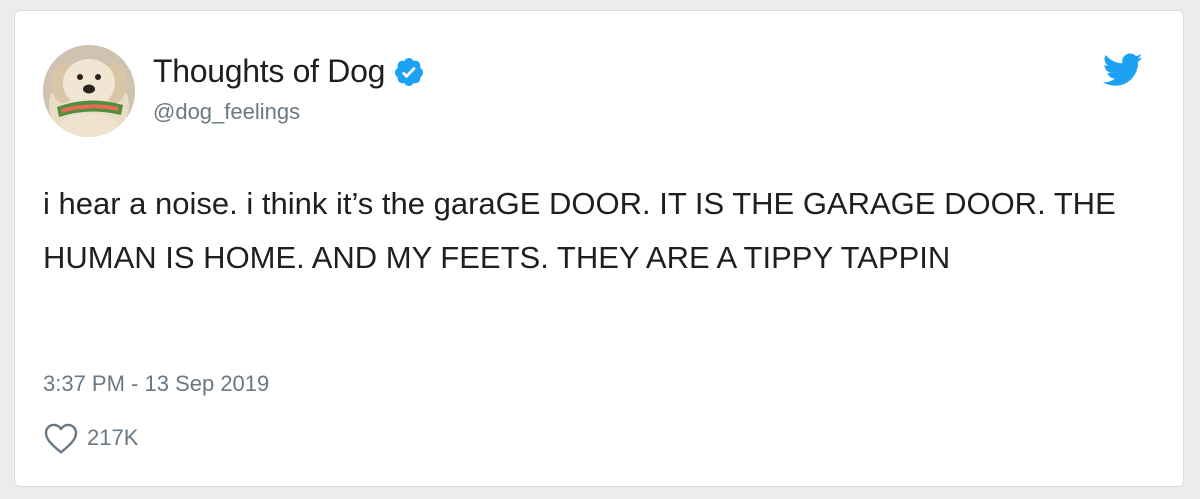  What do you see at coordinates (156, 384) in the screenshot?
I see `tweet-timestamp: 3:37 PM - 13 Sep 2019` at bounding box center [156, 384].